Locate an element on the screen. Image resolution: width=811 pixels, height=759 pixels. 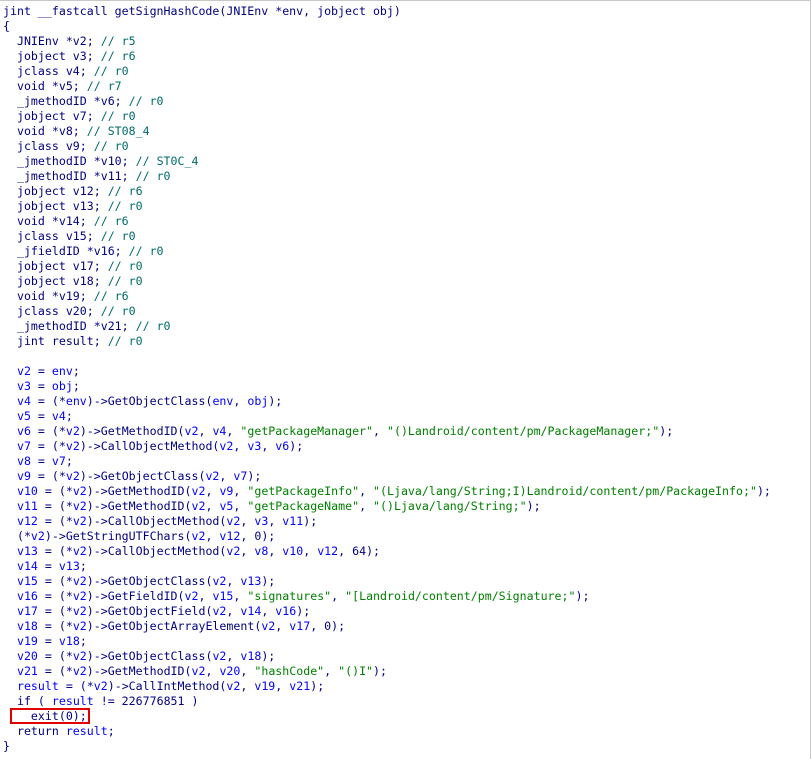
code-line: void *v19; // r6 is located at coordinates (387, 296).